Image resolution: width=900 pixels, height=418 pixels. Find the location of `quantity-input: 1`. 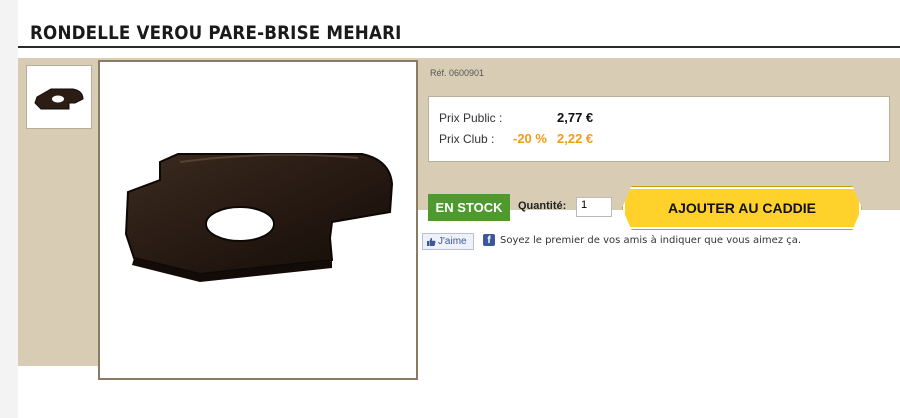

quantity-input: 1 is located at coordinates (594, 207).